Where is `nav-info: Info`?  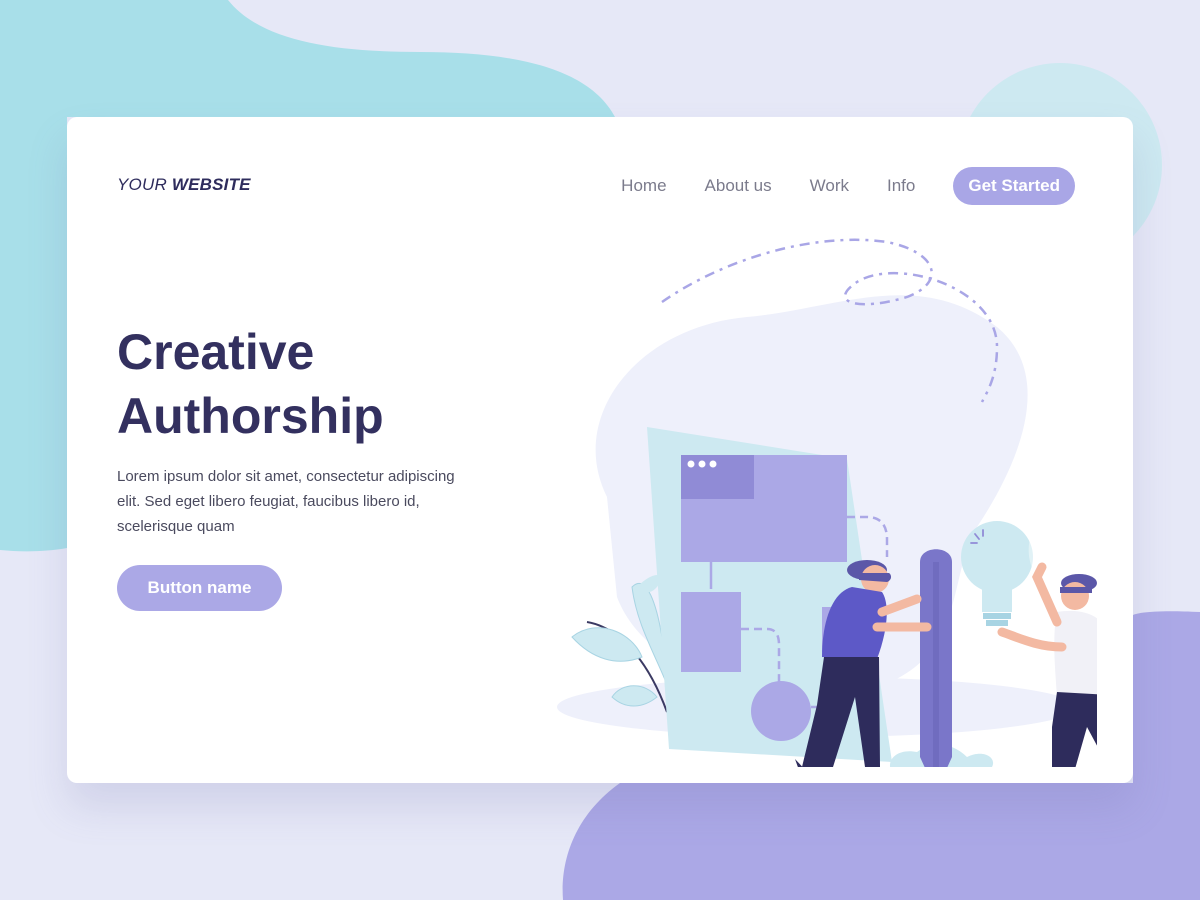 nav-info: Info is located at coordinates (901, 186).